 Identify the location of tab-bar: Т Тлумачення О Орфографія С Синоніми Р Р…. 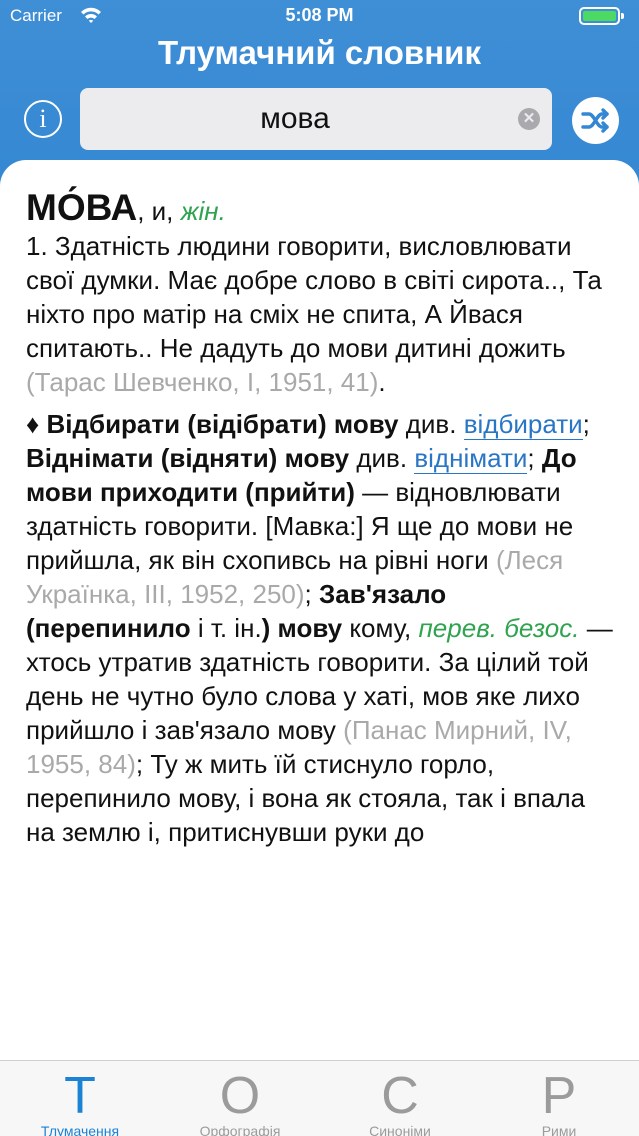
(319, 1098).